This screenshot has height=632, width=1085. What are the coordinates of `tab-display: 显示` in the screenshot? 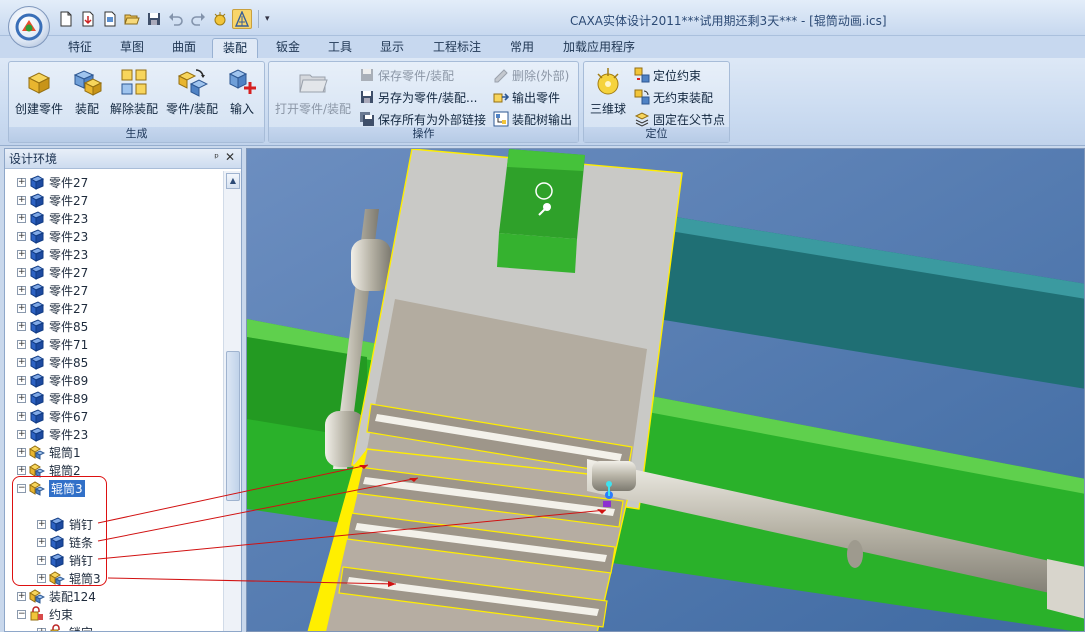 It's located at (392, 48).